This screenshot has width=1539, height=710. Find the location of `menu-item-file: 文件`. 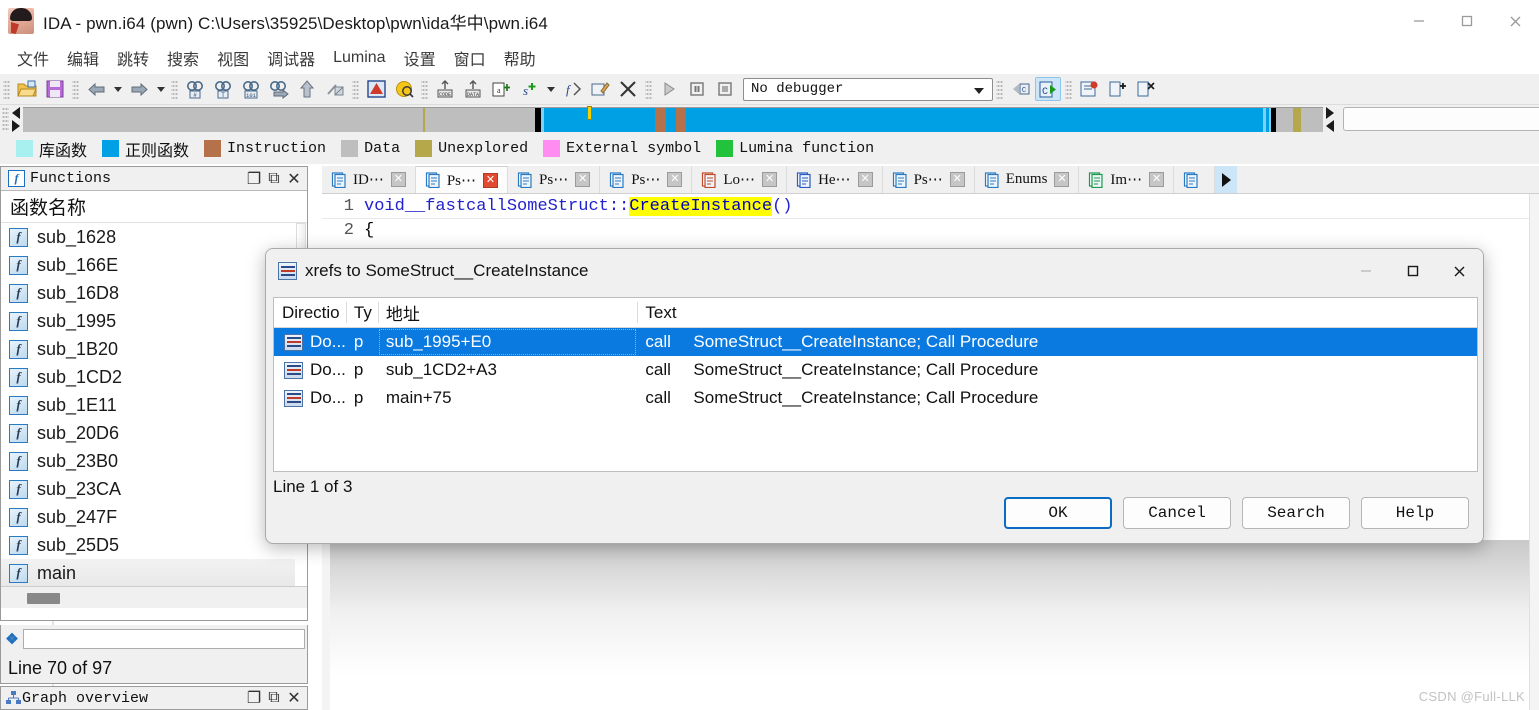

menu-item-file: 文件 is located at coordinates (33, 58).